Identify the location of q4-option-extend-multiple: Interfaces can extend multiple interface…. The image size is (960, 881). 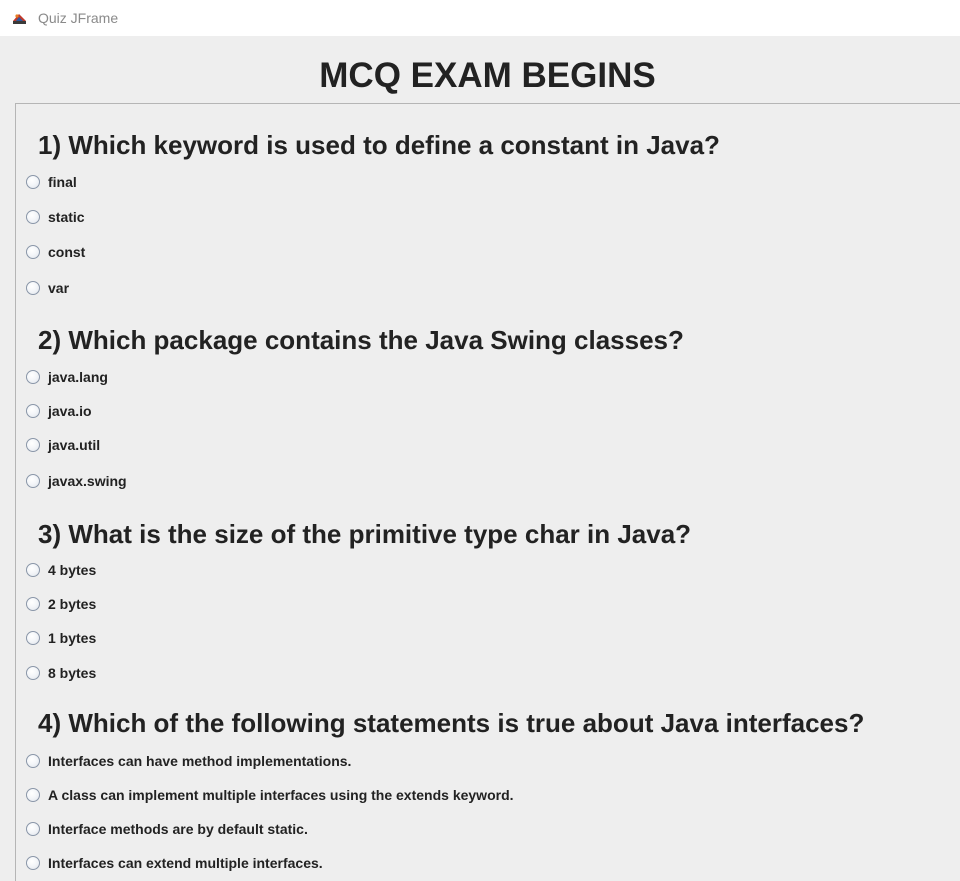
(174, 863).